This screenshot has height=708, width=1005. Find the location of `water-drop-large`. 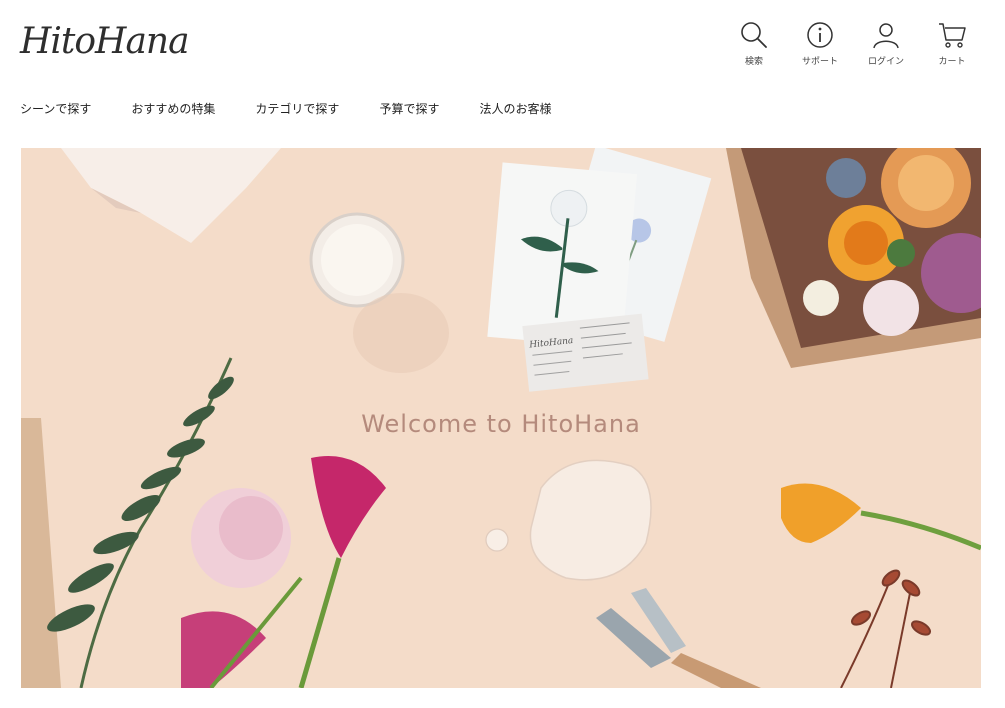

water-drop-large is located at coordinates (590, 520).